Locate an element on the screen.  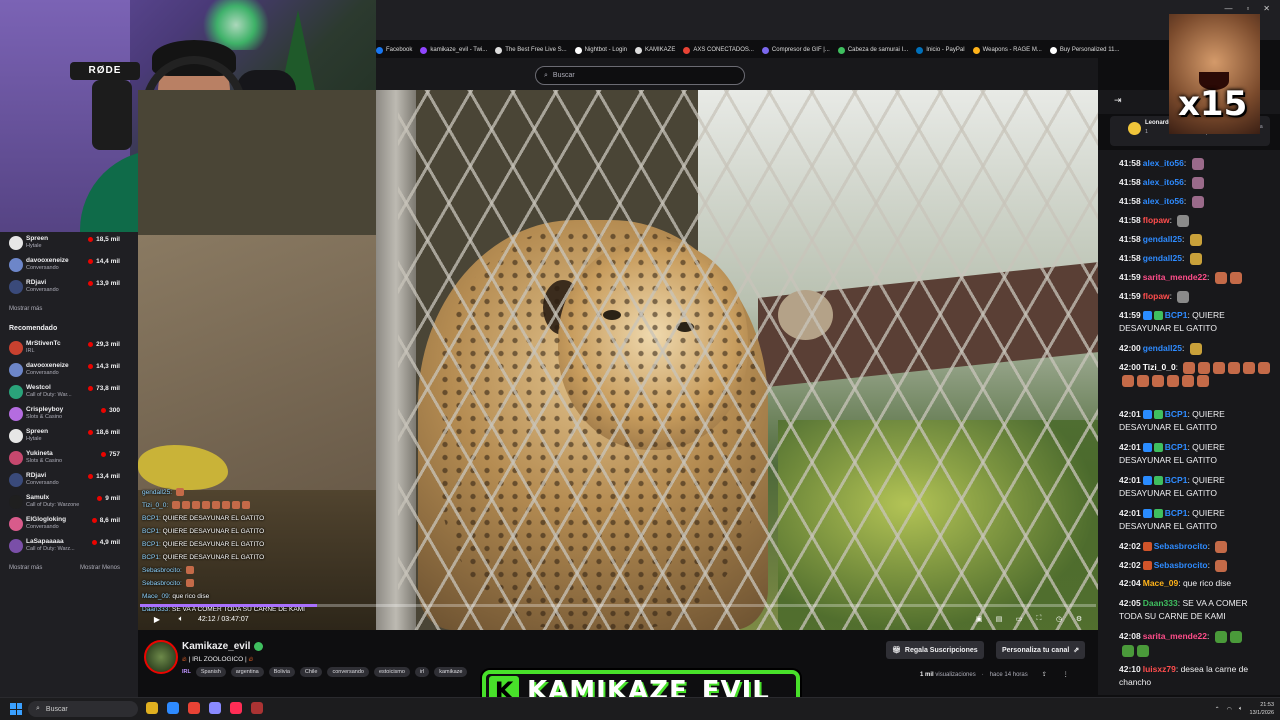
channel-name: Kamikaze_evil is located at coordinates (216, 646).